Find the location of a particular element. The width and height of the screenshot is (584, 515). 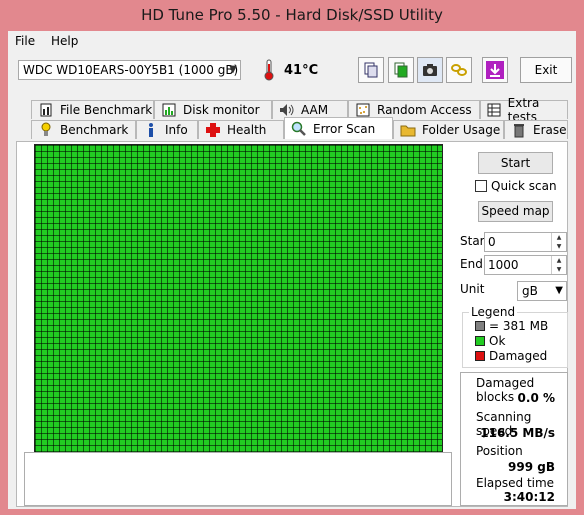

title-bar: HD Tune Pro 5.50 - Hard Disk/SSD Utility is located at coordinates (292, 15).